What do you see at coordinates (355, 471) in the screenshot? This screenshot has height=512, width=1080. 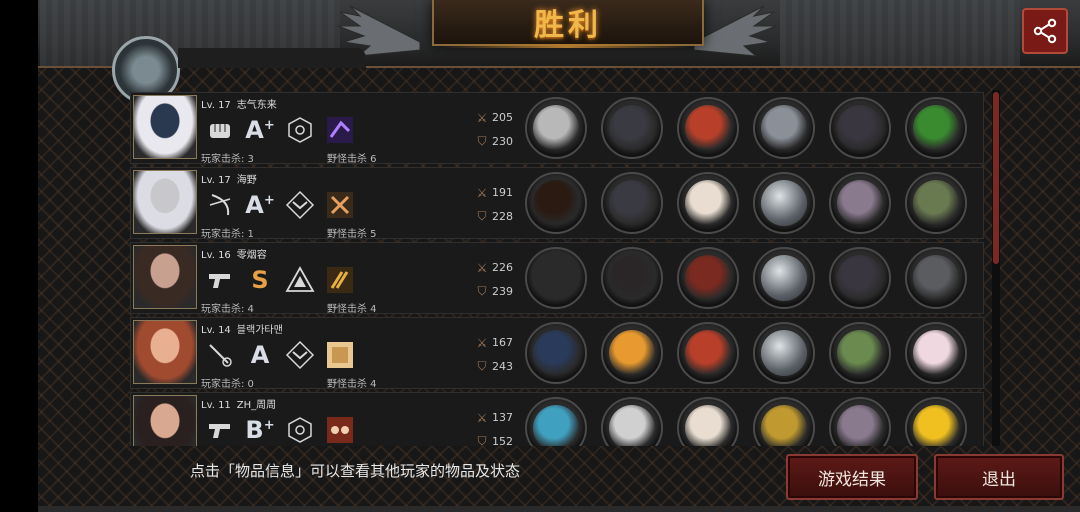 I see `item-info-hint: 点击「物品信息」可以查看其他玩家的物品及状态` at bounding box center [355, 471].